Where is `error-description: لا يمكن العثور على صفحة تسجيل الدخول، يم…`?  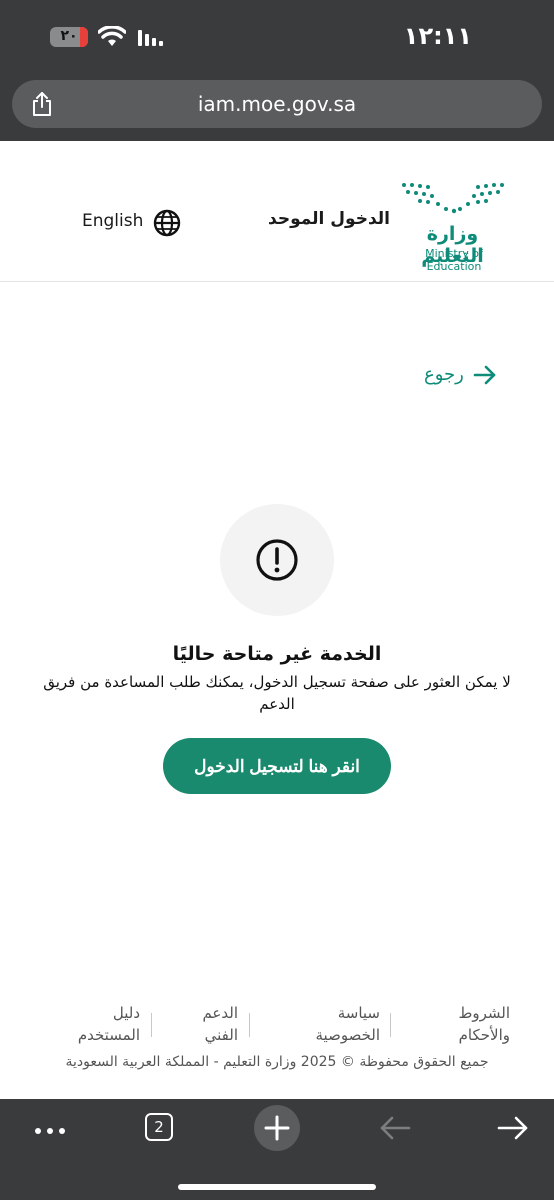
error-description: لا يمكن العثور على صفحة تسجيل الدخول، يم… is located at coordinates (277, 693).